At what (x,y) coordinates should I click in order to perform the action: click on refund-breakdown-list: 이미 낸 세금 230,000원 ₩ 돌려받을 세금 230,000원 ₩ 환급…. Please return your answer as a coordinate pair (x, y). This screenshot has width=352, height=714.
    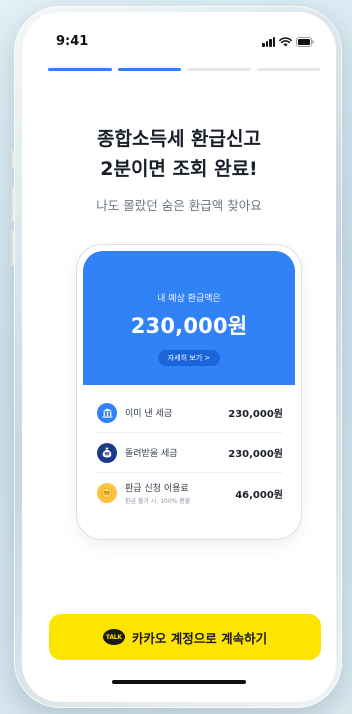
    Looking at the image, I should click on (189, 449).